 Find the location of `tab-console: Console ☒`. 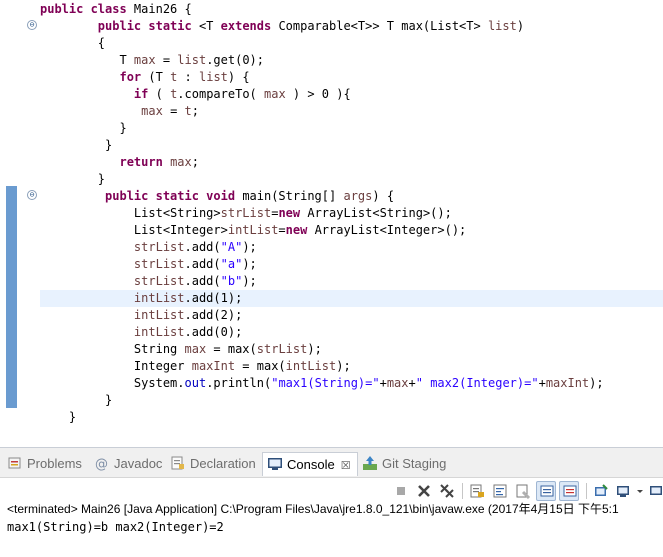

tab-console: Console ☒ is located at coordinates (310, 464).